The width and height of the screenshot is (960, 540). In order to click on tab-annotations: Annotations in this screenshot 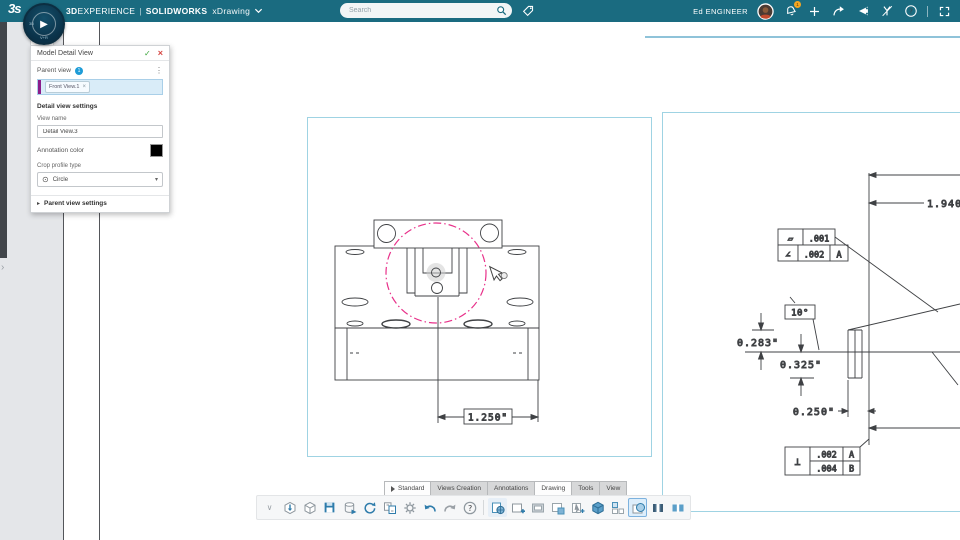, I will do `click(511, 488)`.